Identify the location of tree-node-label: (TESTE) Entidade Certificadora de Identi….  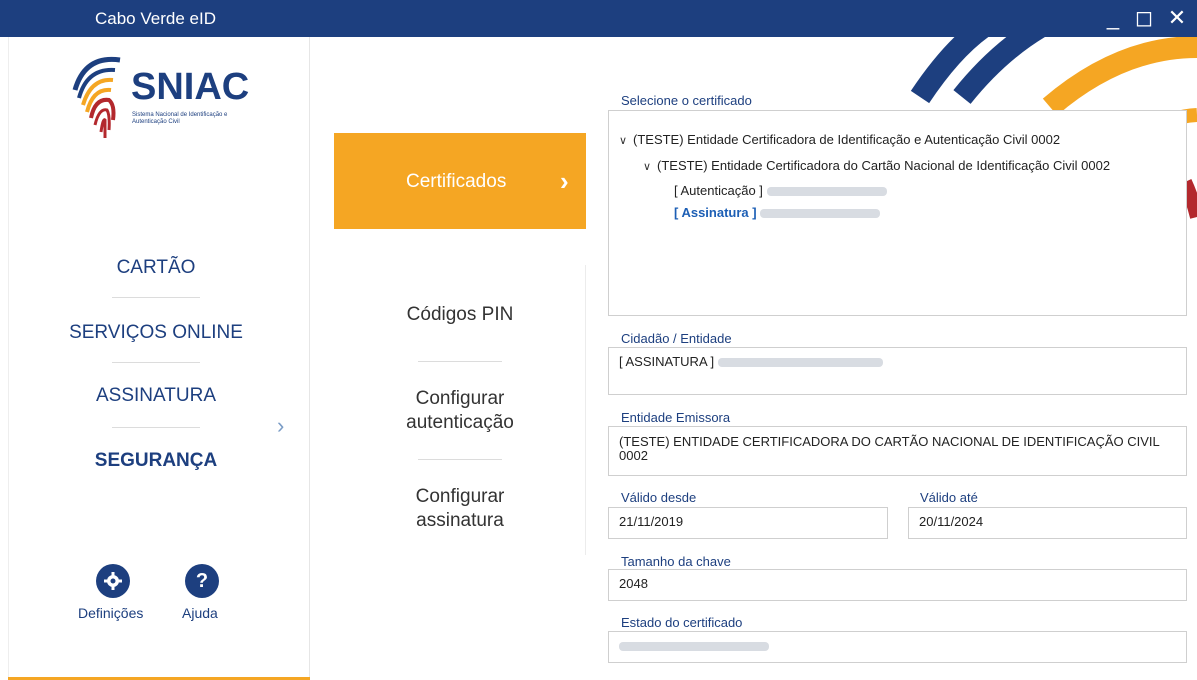
(847, 139).